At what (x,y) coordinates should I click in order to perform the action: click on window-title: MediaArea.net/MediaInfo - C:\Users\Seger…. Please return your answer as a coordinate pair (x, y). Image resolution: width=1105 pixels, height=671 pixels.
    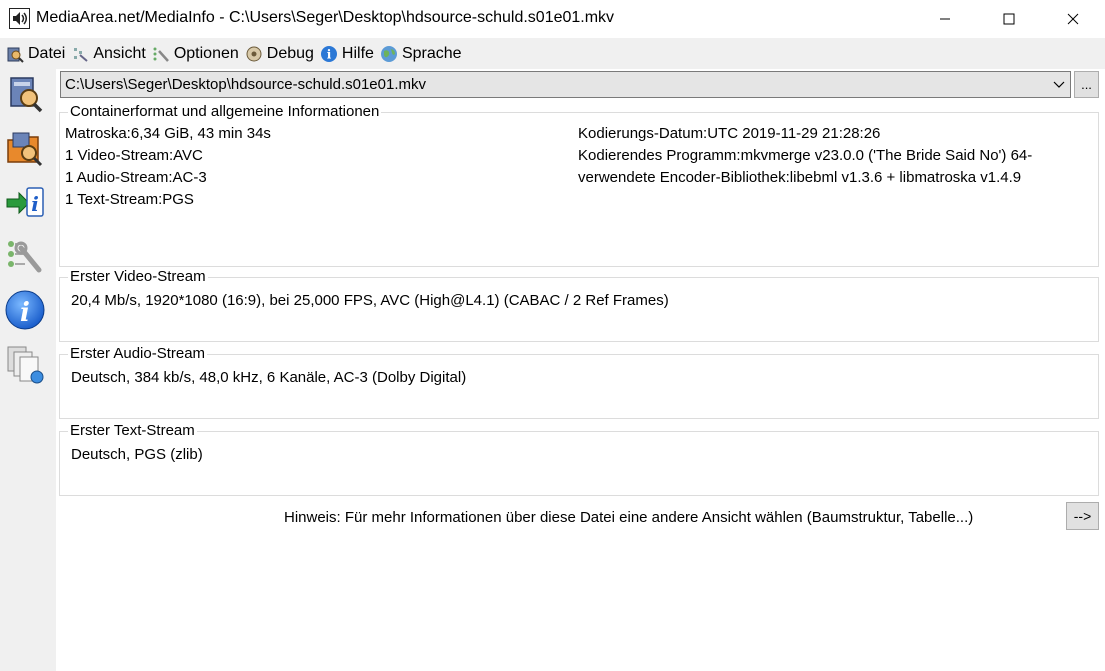
    Looking at the image, I should click on (325, 17).